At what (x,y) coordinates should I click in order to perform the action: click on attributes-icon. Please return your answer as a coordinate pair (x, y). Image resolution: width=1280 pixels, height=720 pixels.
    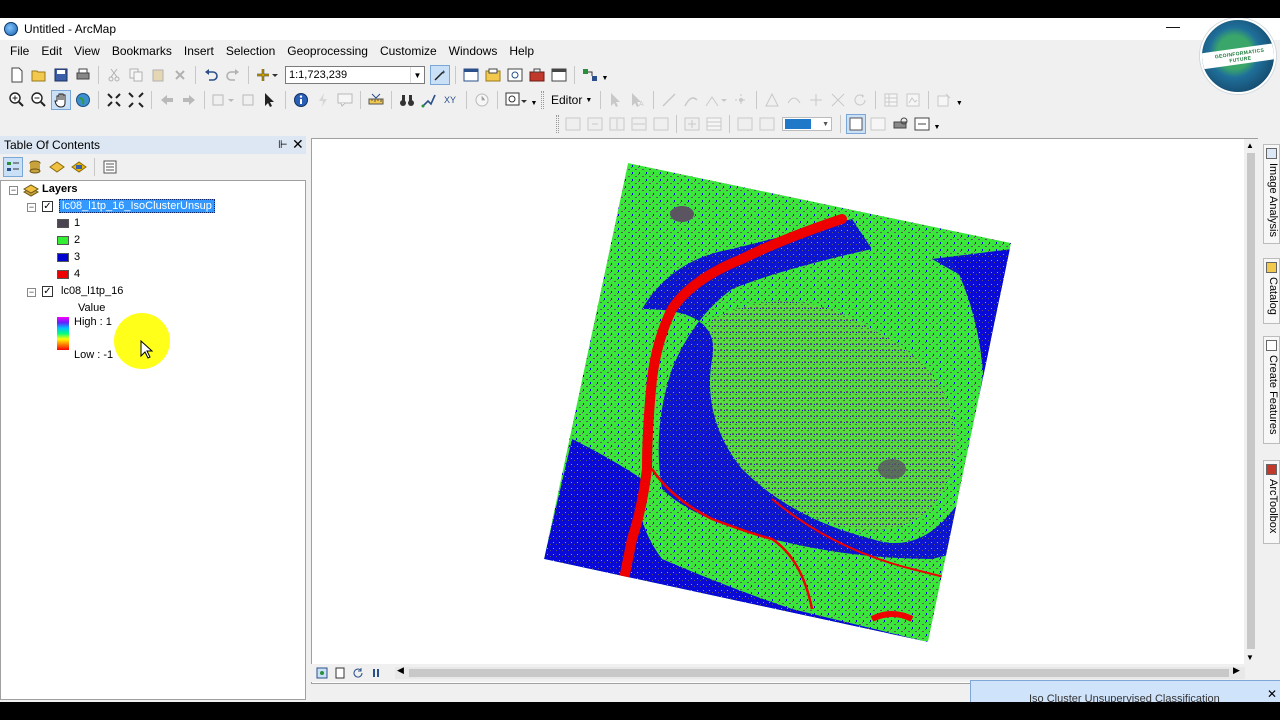
    Looking at the image, I should click on (891, 100).